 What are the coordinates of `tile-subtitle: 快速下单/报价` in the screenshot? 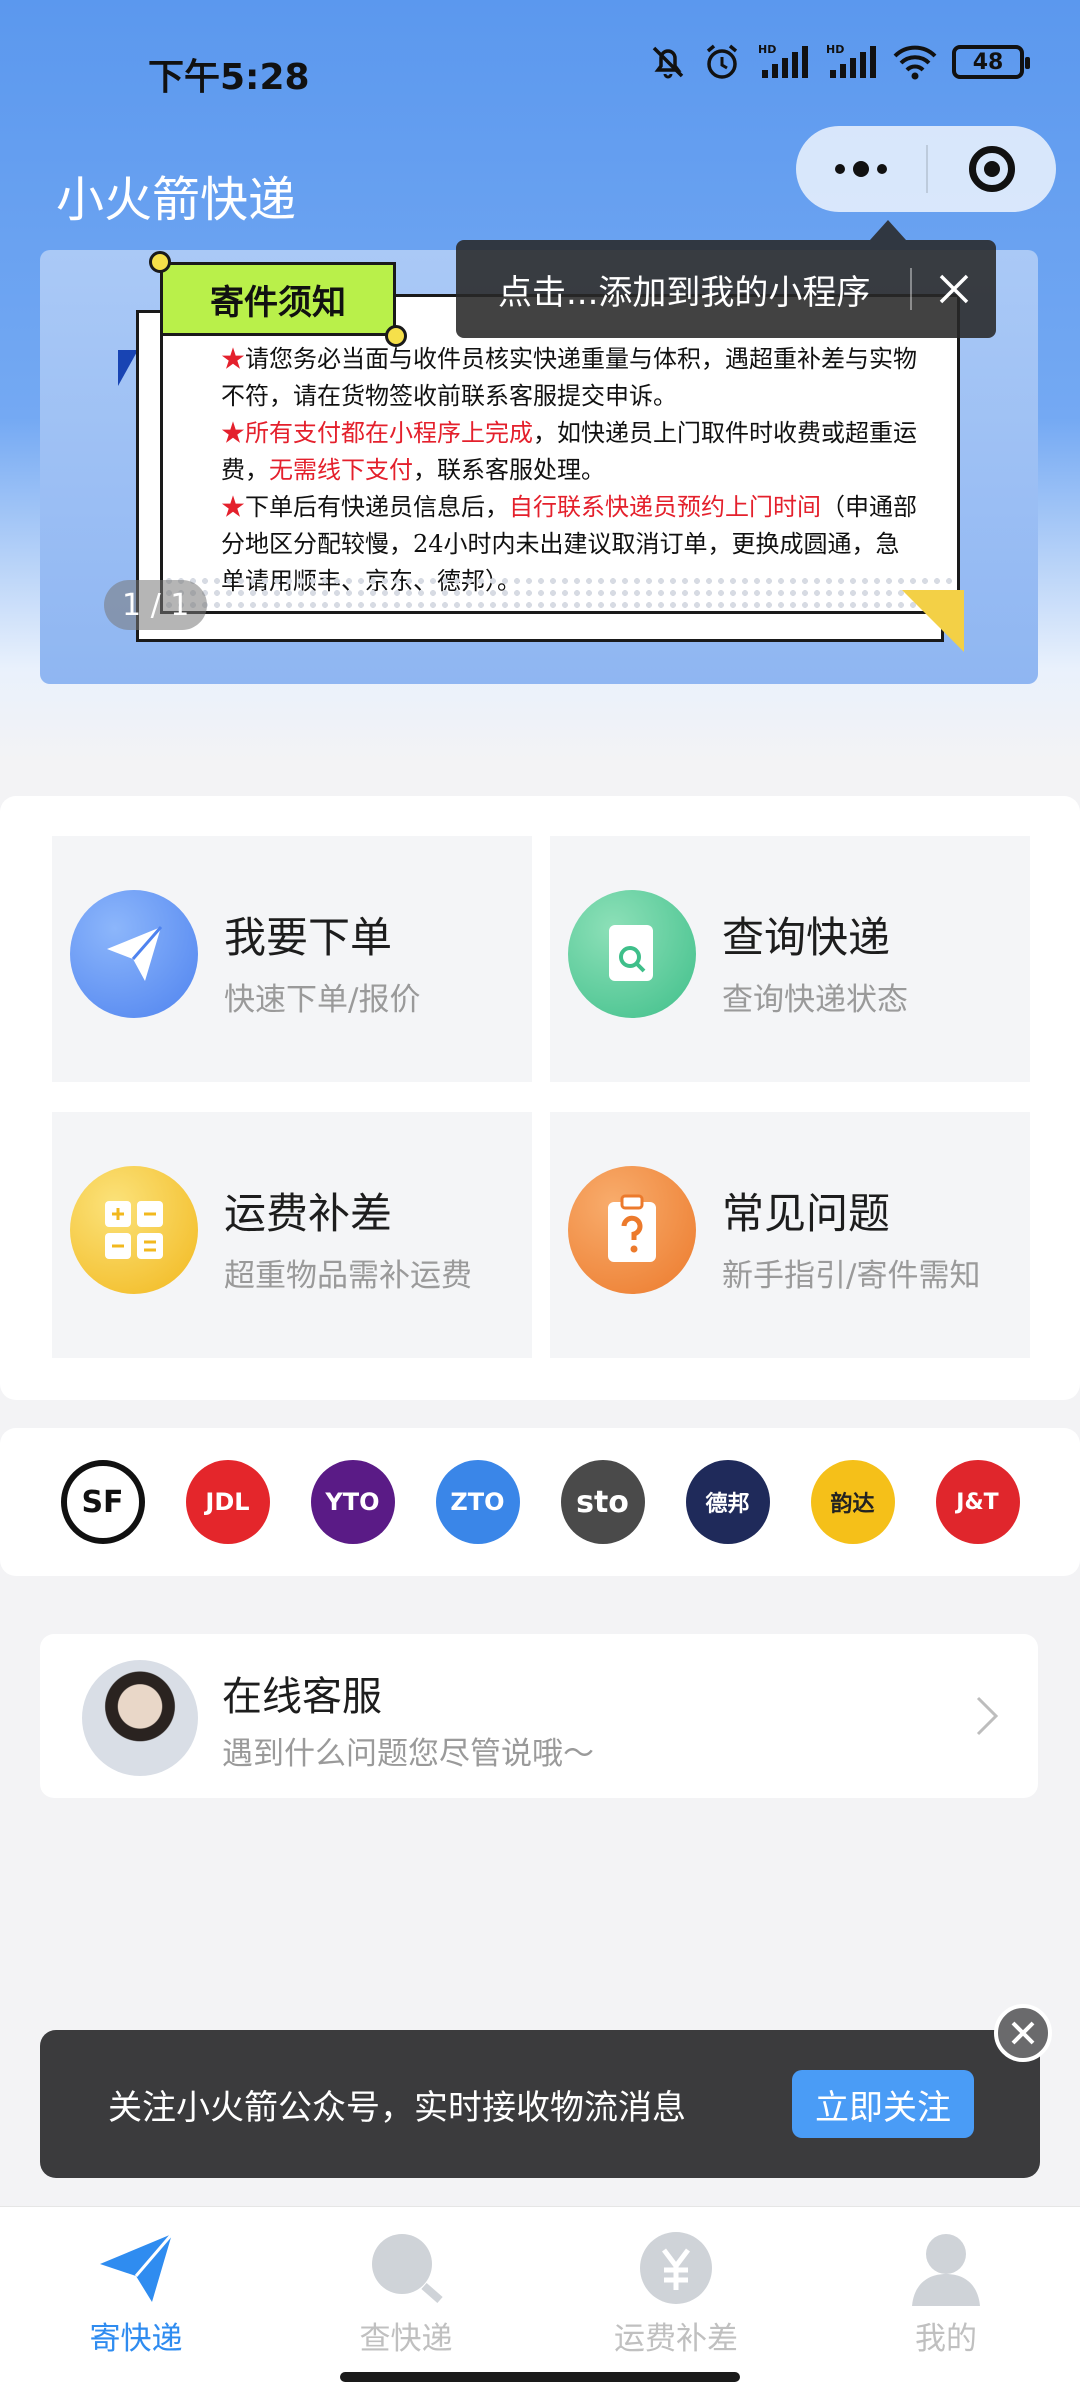 It's located at (322, 1000).